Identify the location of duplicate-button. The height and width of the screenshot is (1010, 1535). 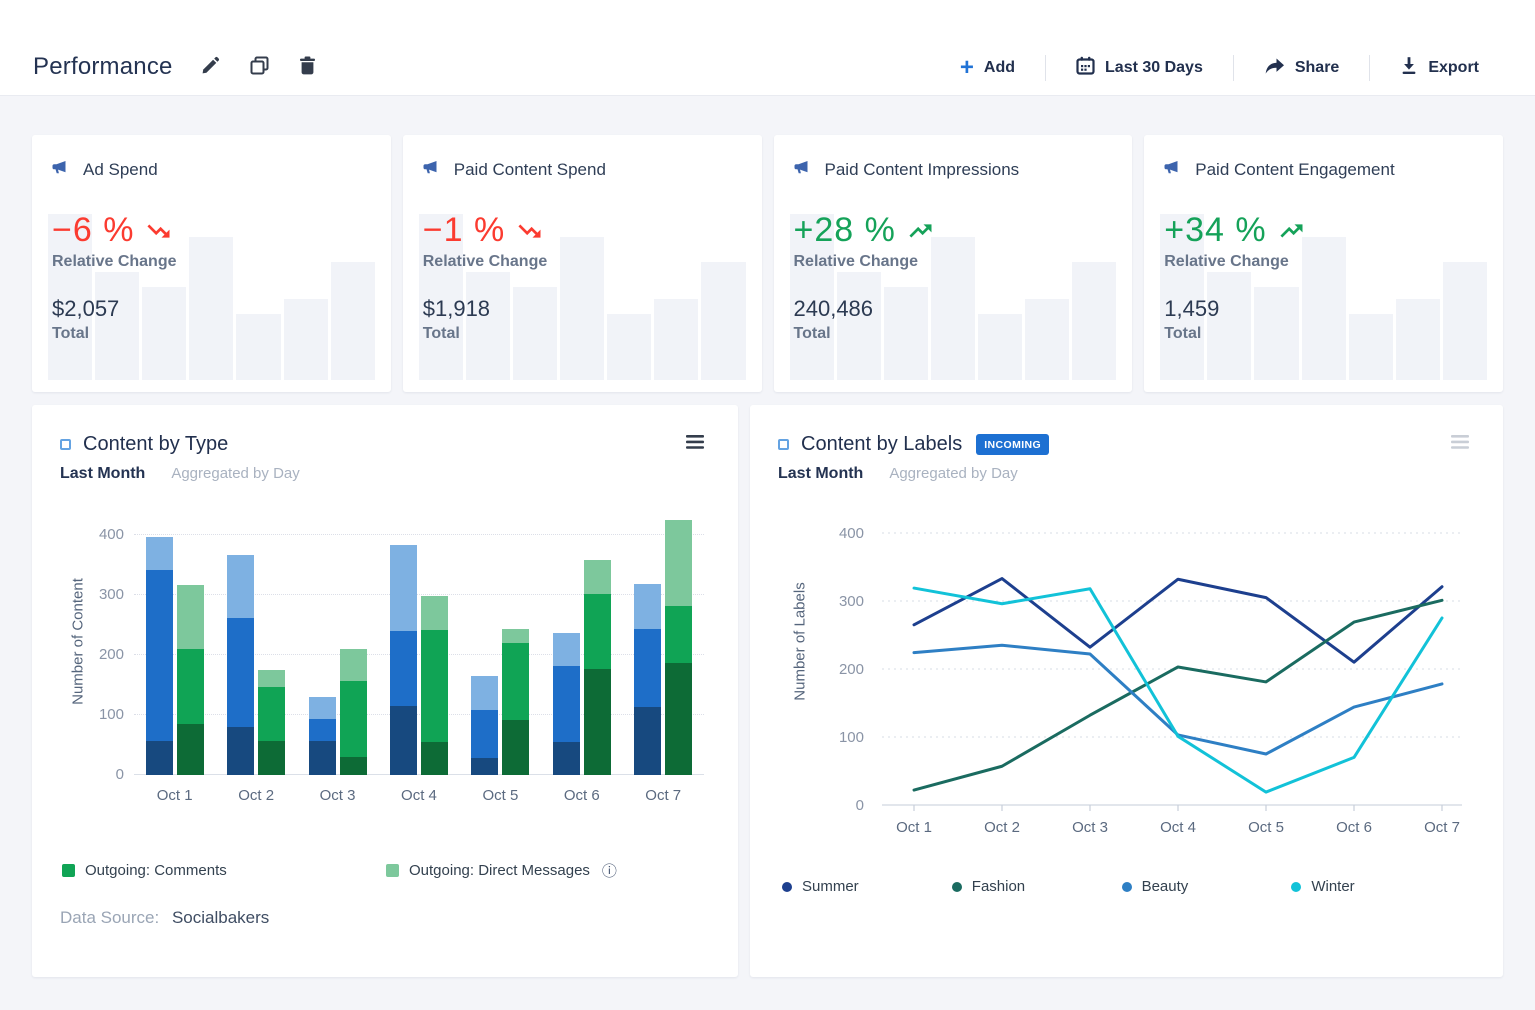
(259, 67).